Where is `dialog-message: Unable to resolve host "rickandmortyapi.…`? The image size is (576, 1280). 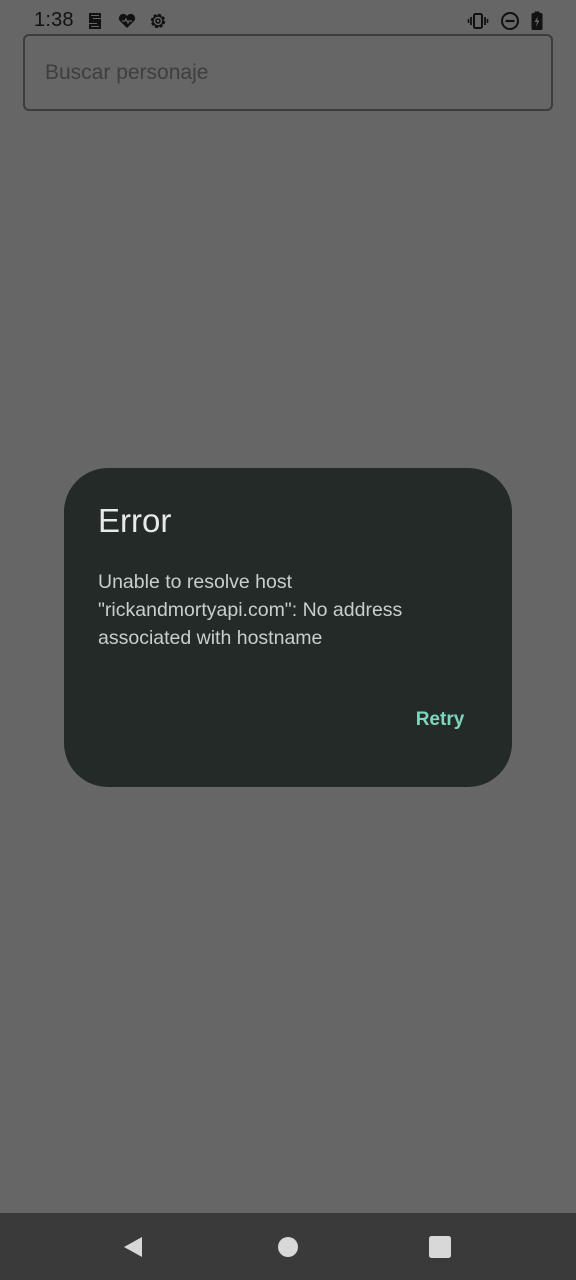 dialog-message: Unable to resolve host "rickandmortyapi.… is located at coordinates (250, 610).